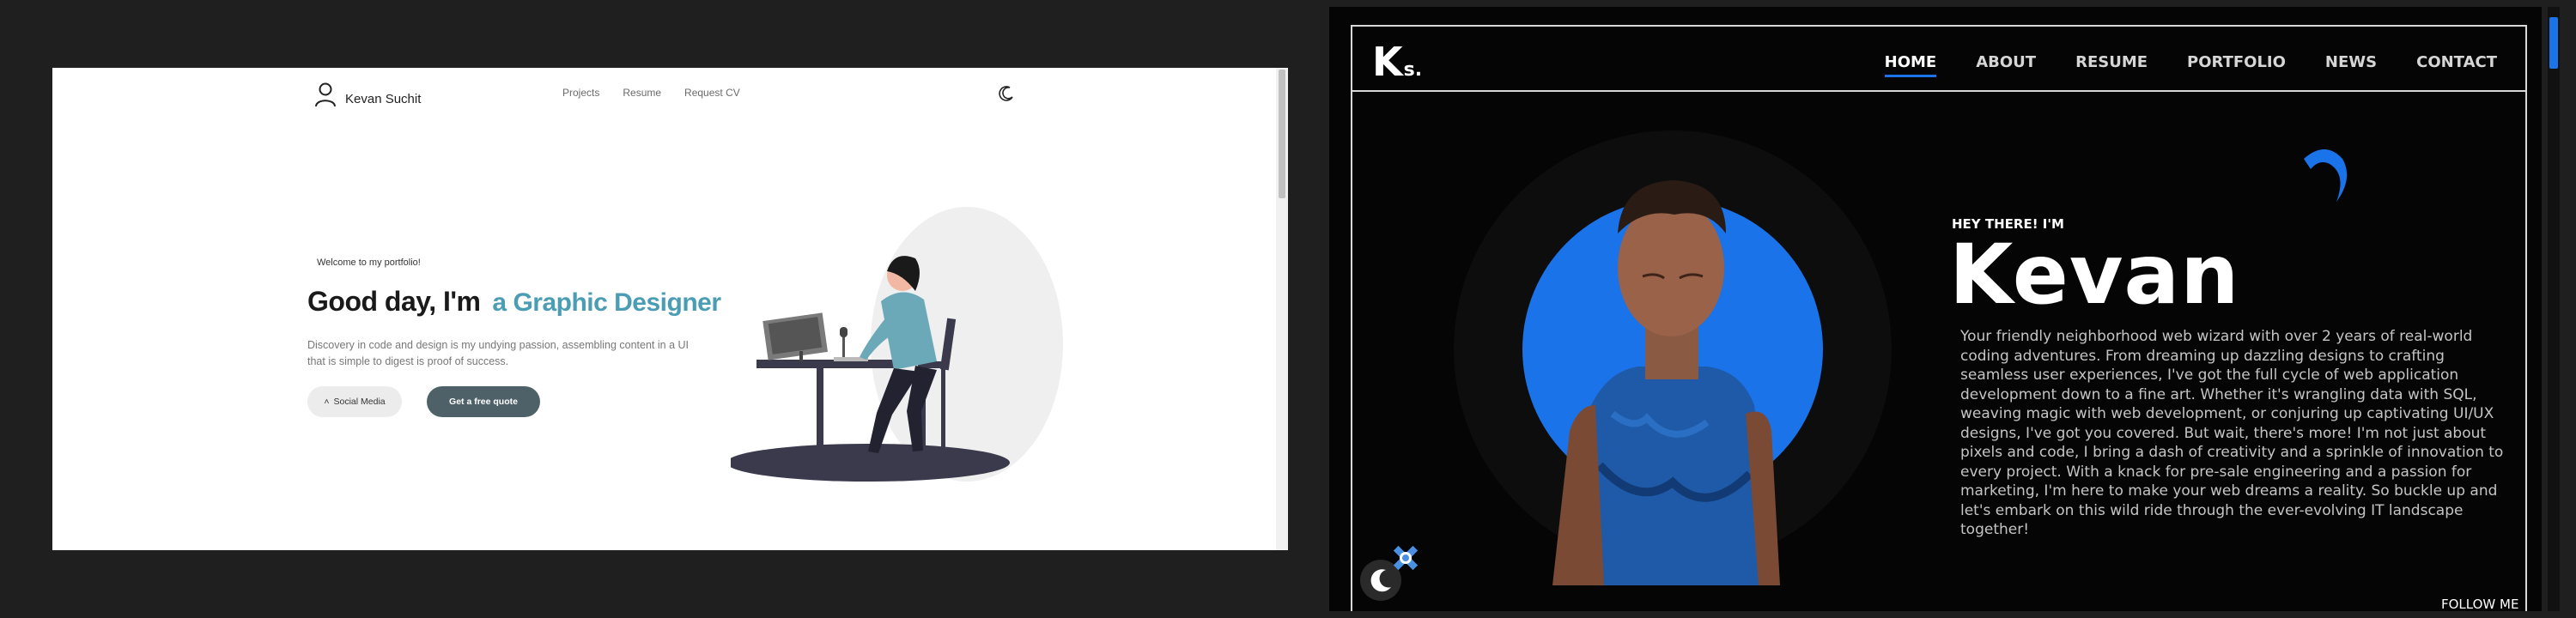  I want to click on left-scrollbar, so click(1282, 309).